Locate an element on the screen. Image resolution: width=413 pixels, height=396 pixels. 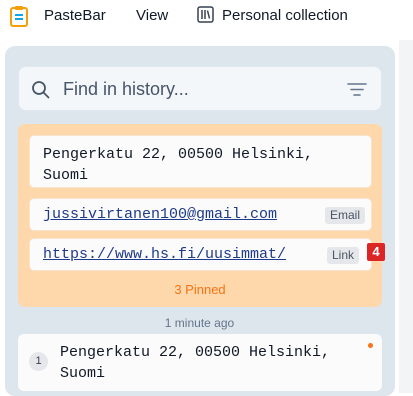
search-icon is located at coordinates (41, 90).